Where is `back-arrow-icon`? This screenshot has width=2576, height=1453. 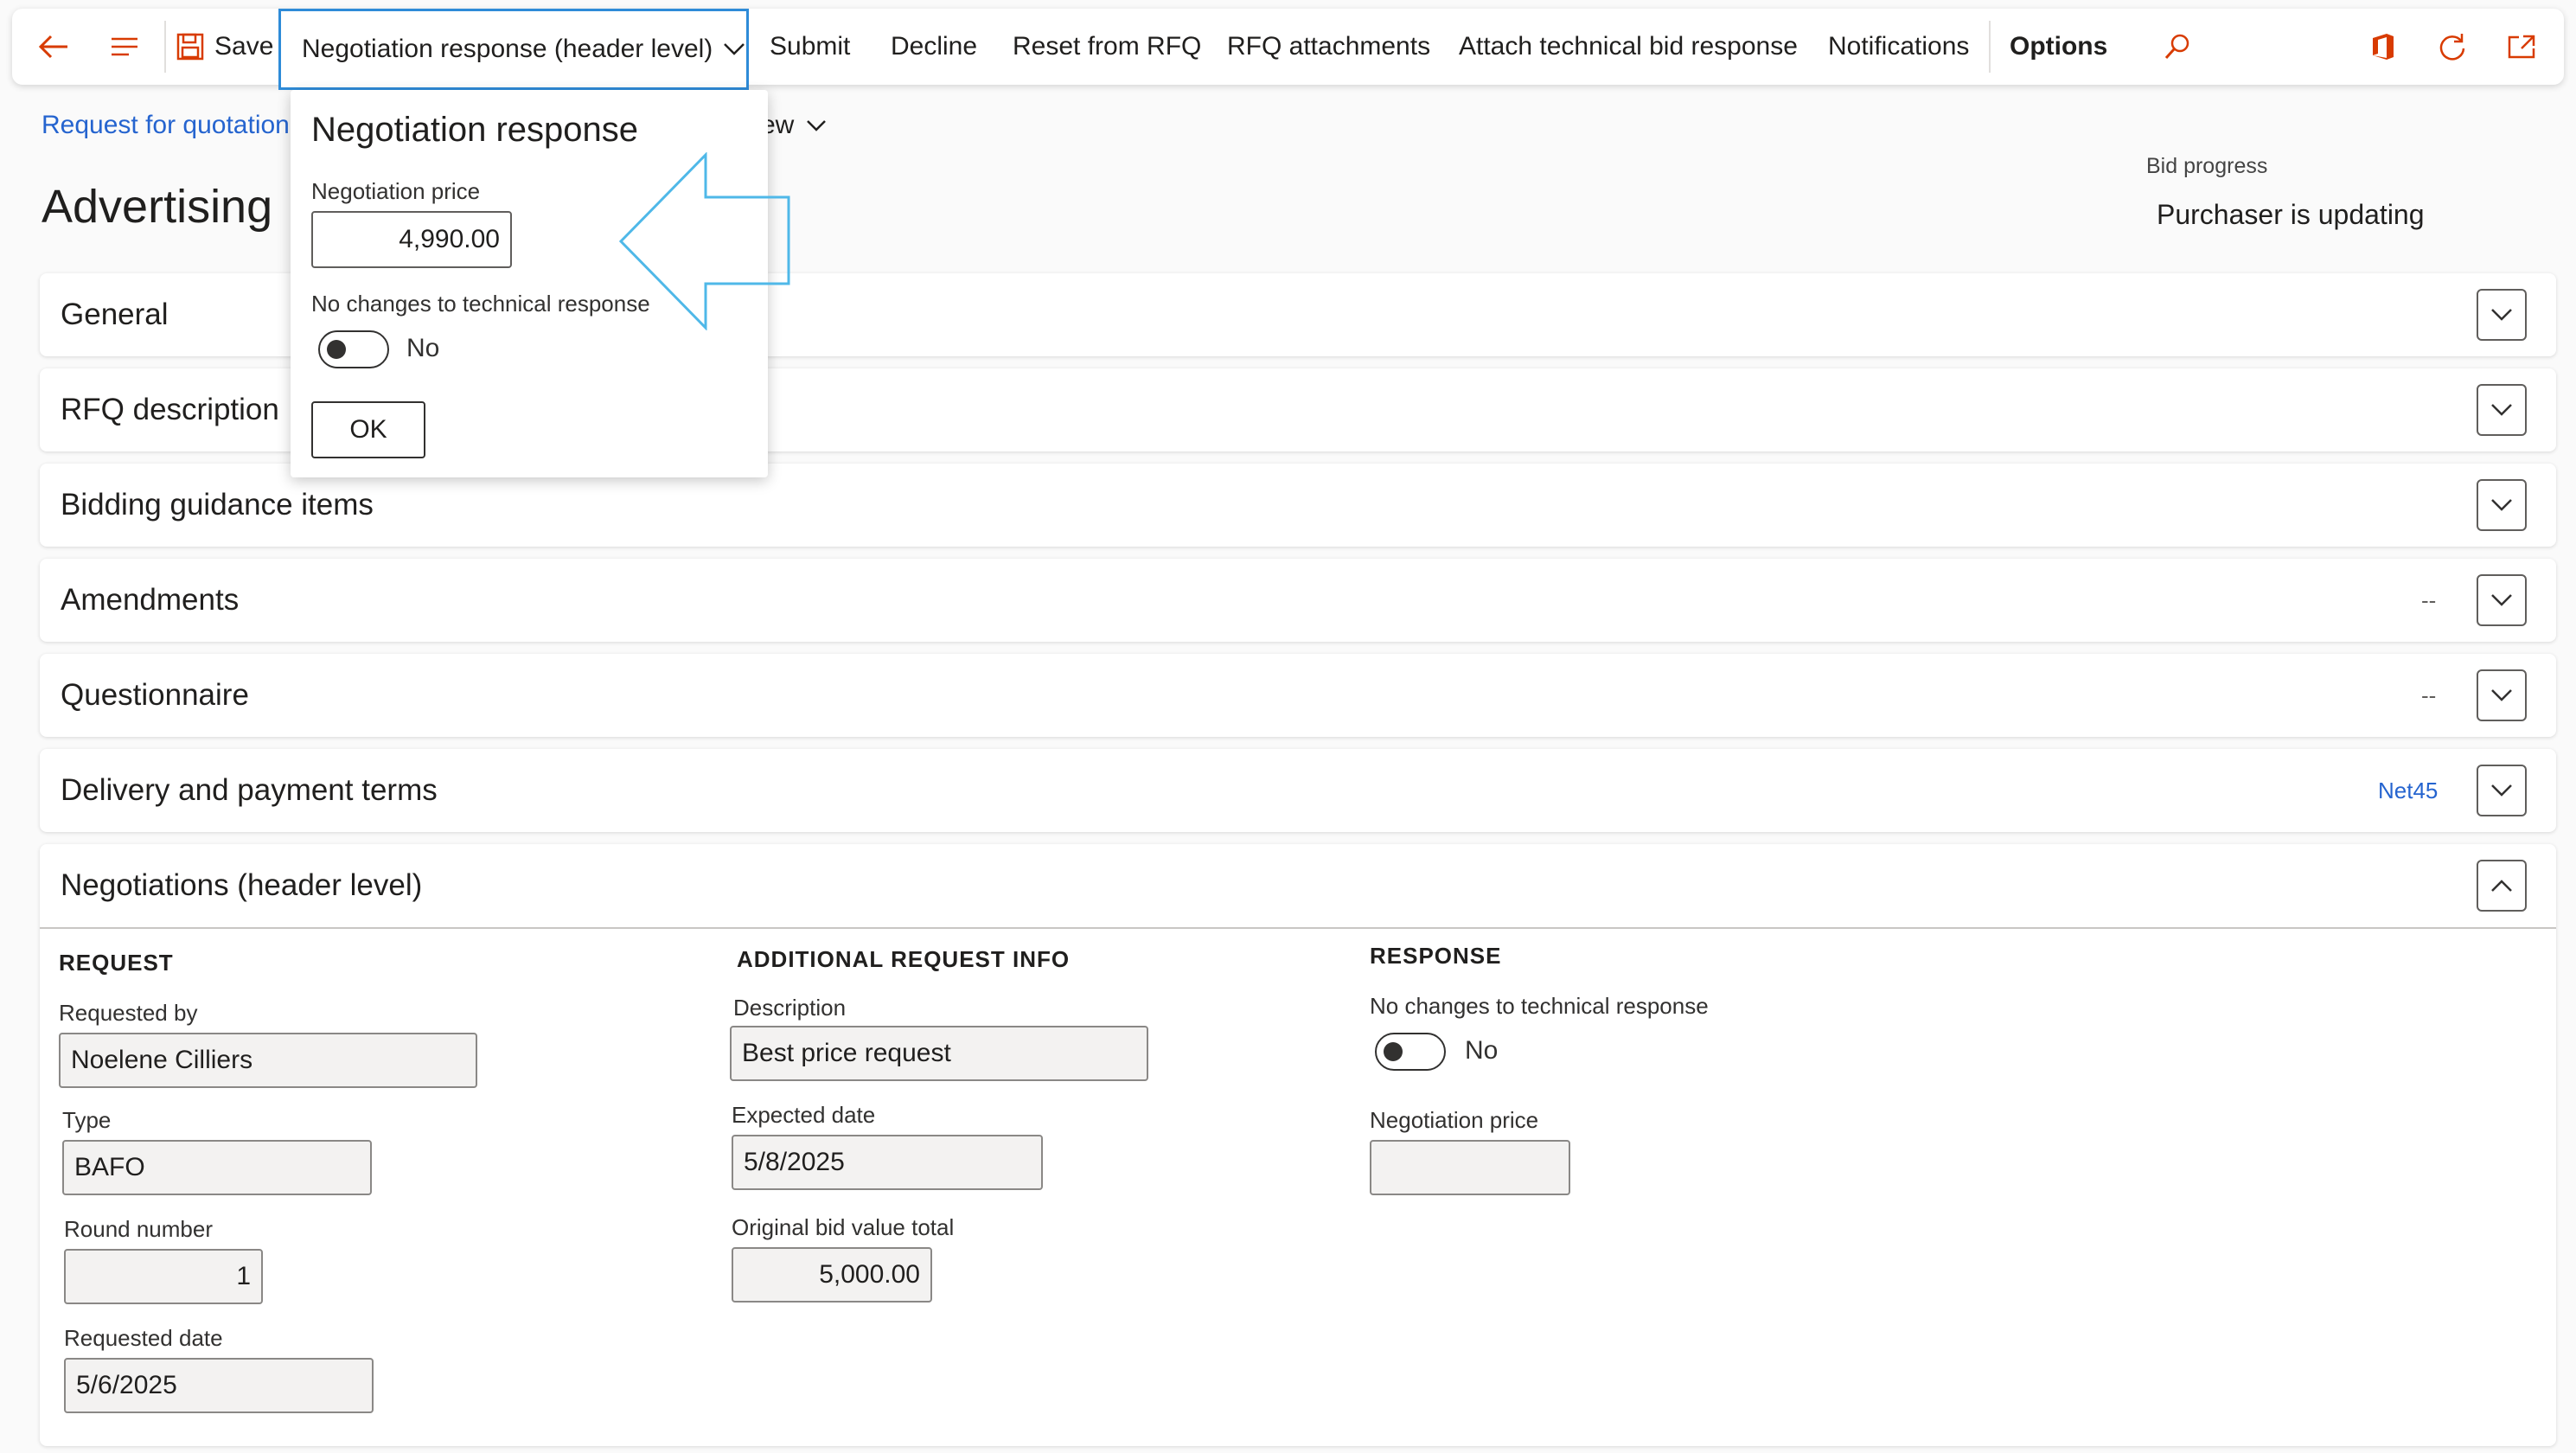 back-arrow-icon is located at coordinates (54, 47).